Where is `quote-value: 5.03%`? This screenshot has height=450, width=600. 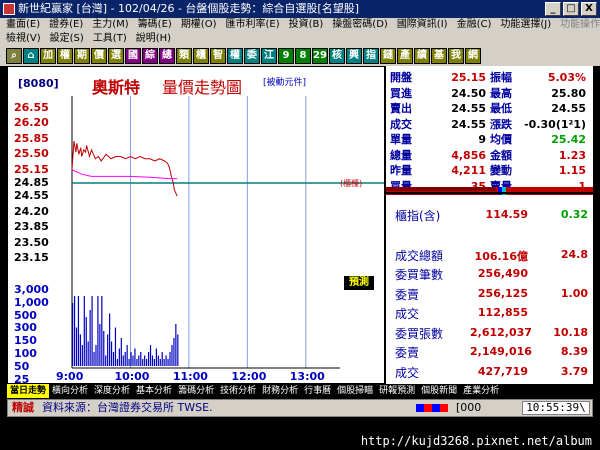 quote-value: 5.03% is located at coordinates (566, 77).